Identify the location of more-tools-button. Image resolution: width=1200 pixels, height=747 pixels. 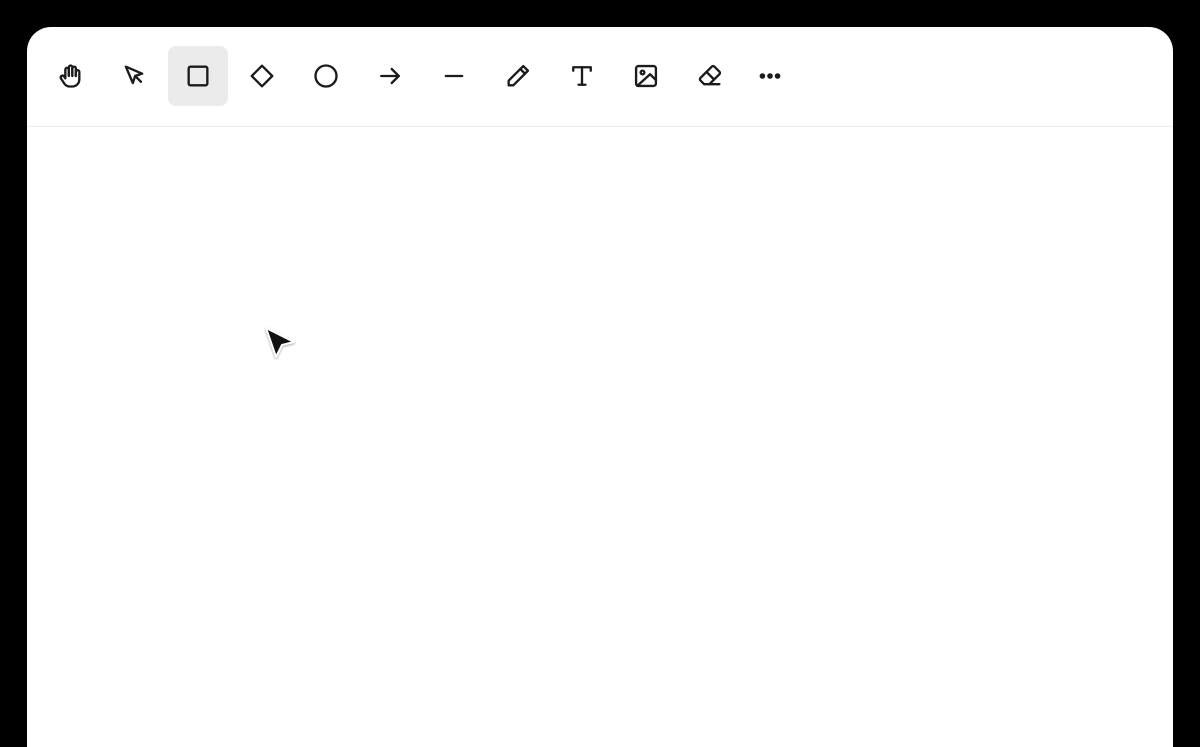
(770, 76).